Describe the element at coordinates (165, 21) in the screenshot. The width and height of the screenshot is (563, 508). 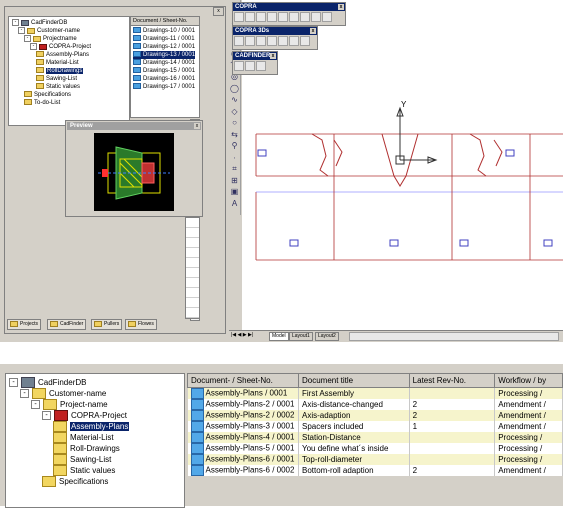
I see `document-list-header: Document / Sheet-No.` at that location.